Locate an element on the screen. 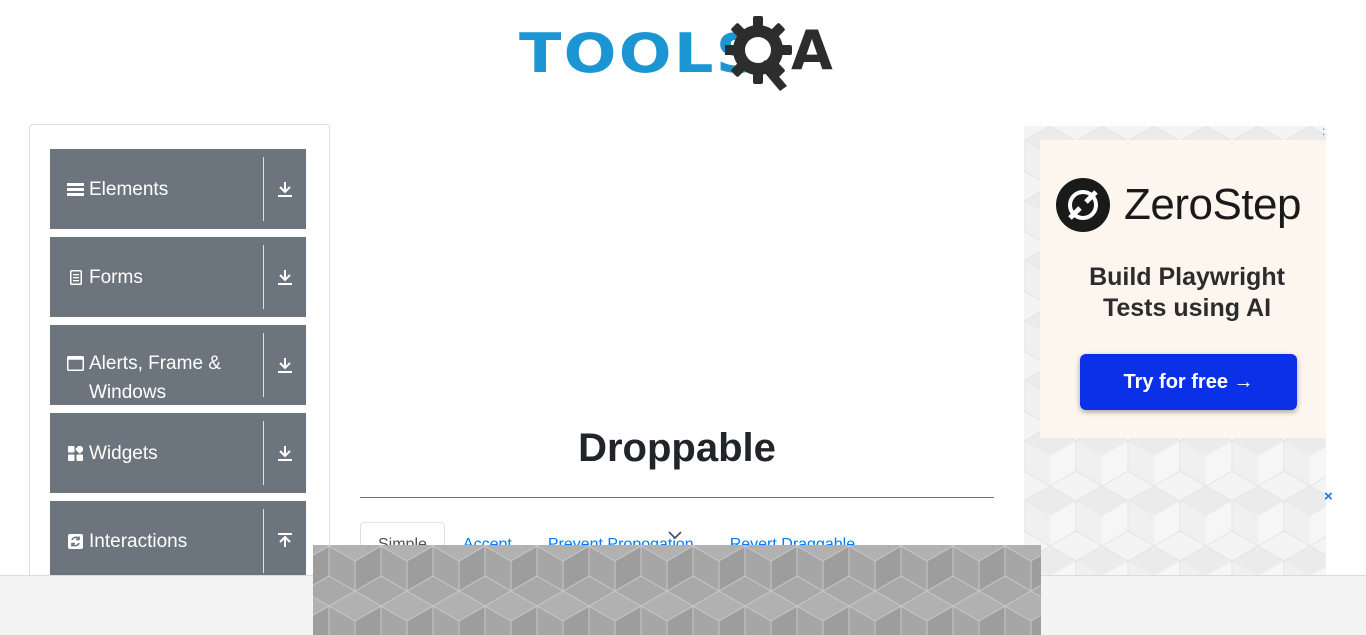  group-header: Elements is located at coordinates (156, 189).